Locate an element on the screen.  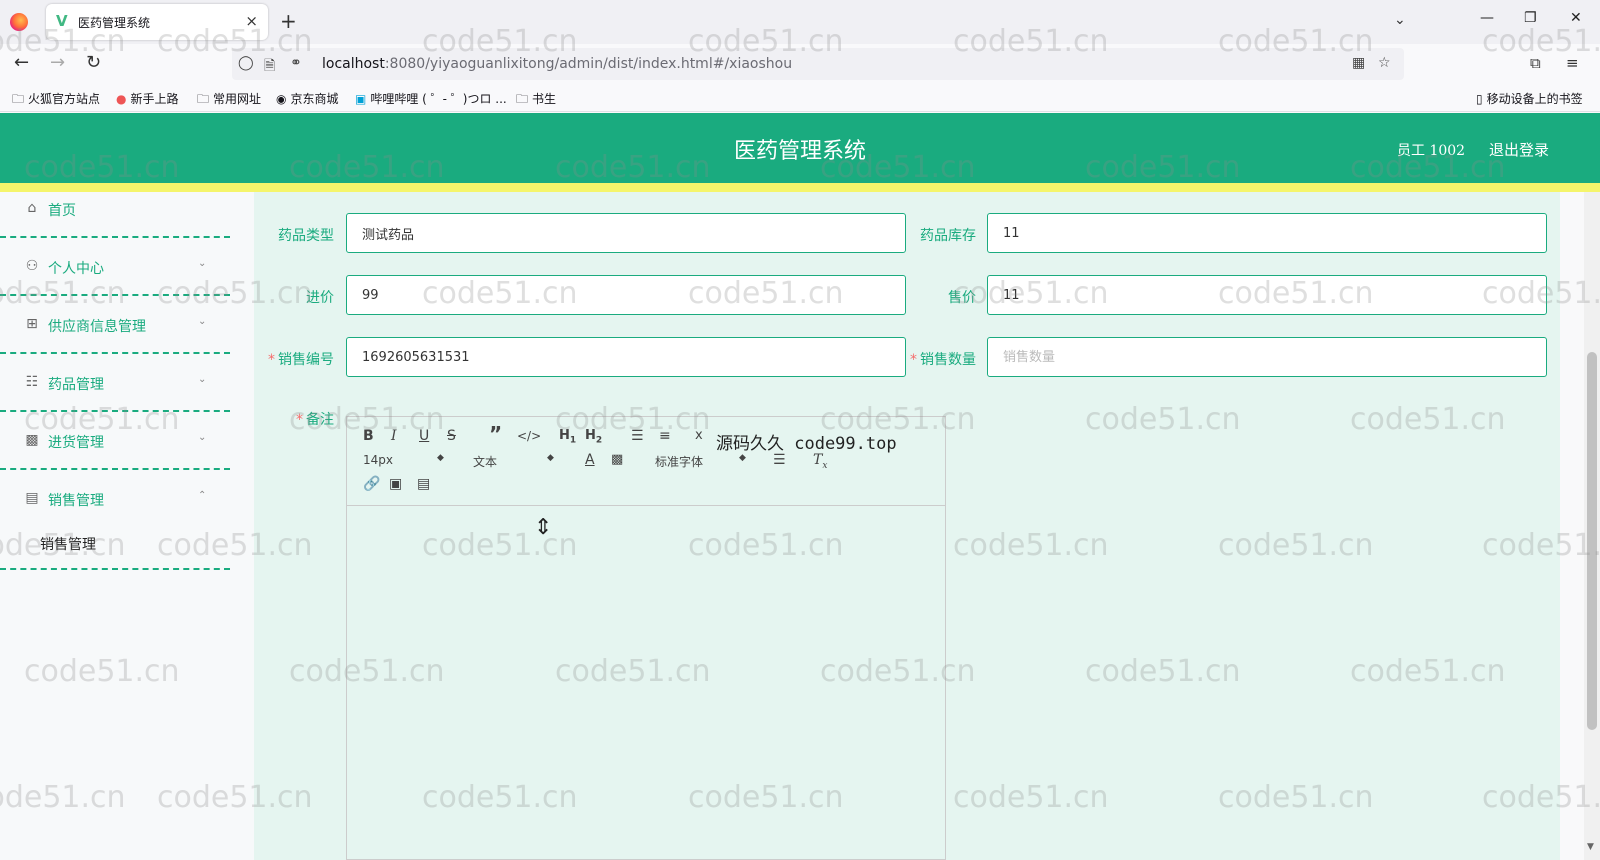
remark-label-text: 备注 is located at coordinates (320, 420).